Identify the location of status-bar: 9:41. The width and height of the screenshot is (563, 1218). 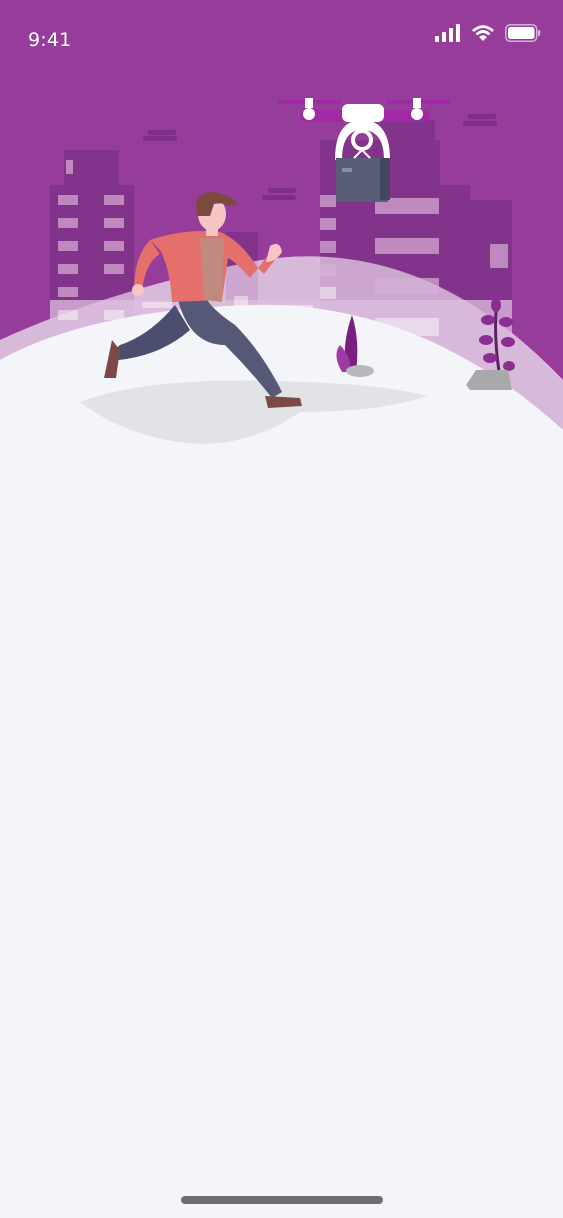
(281, 40).